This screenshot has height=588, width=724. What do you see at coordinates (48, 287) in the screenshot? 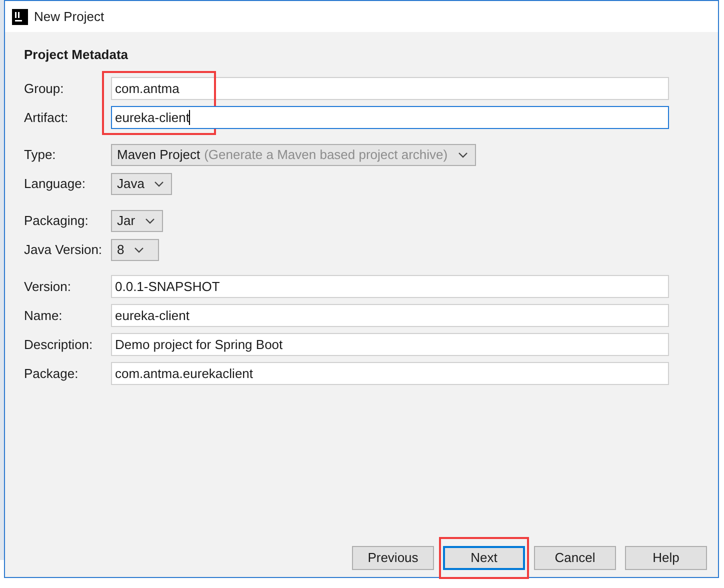
I see `field-label: Version:` at bounding box center [48, 287].